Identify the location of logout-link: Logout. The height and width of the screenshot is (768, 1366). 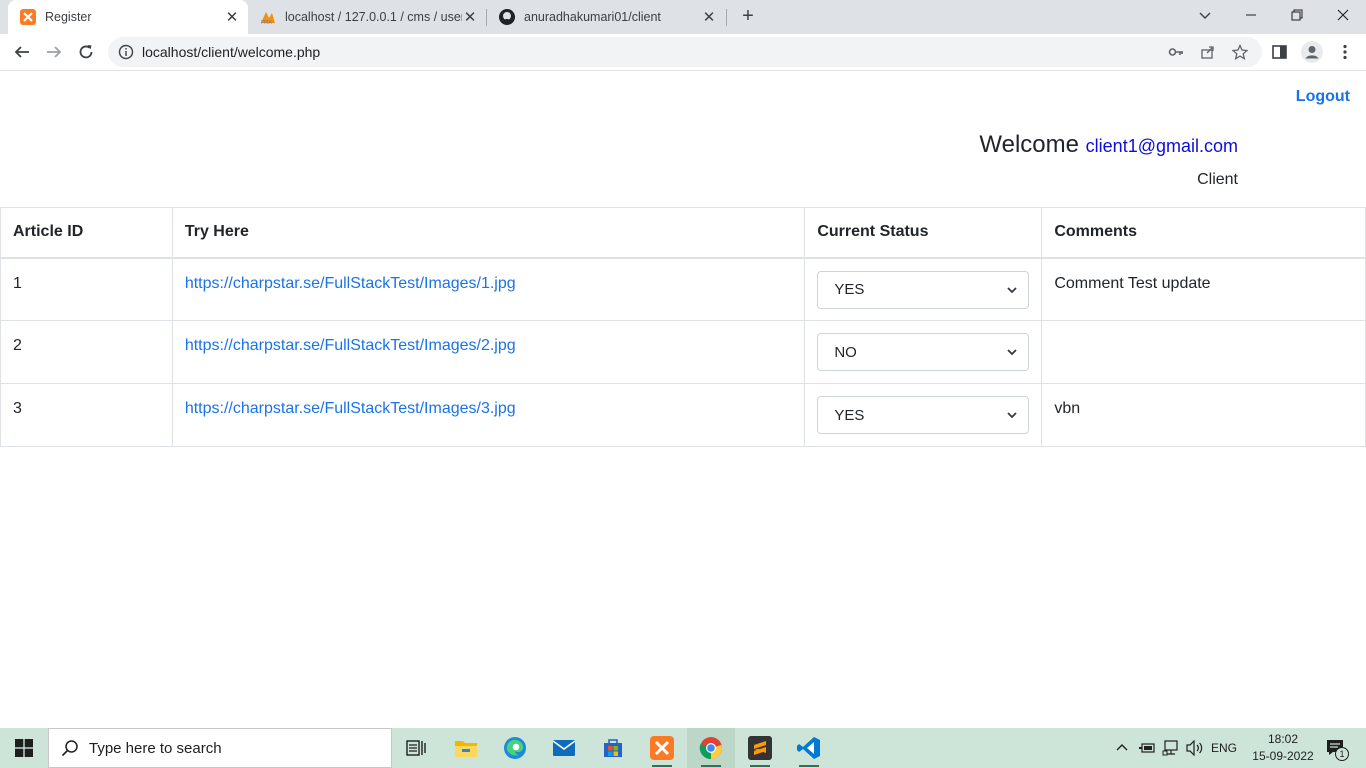
(1323, 97).